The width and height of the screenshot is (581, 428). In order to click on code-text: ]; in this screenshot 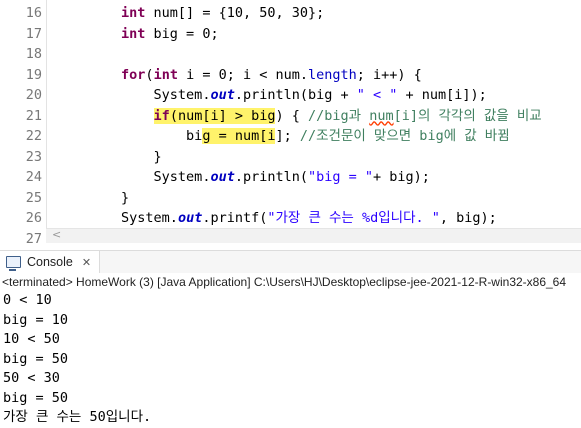, I will do `click(287, 136)`.